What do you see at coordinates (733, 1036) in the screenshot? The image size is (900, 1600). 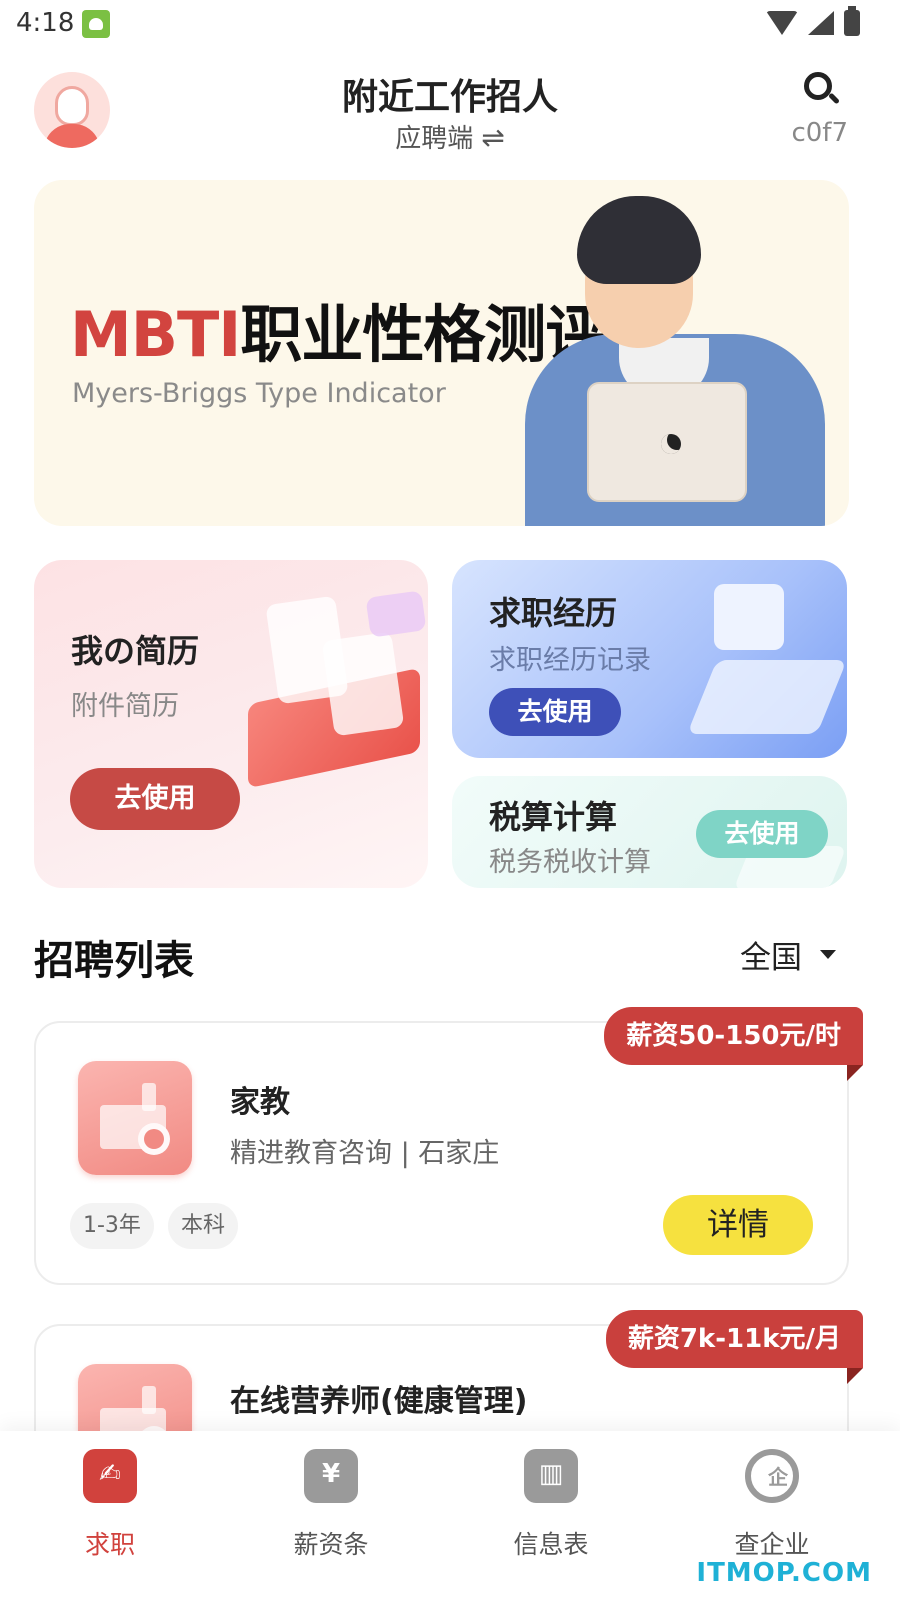 I see `salary-badge: 薪资50-150元/时` at bounding box center [733, 1036].